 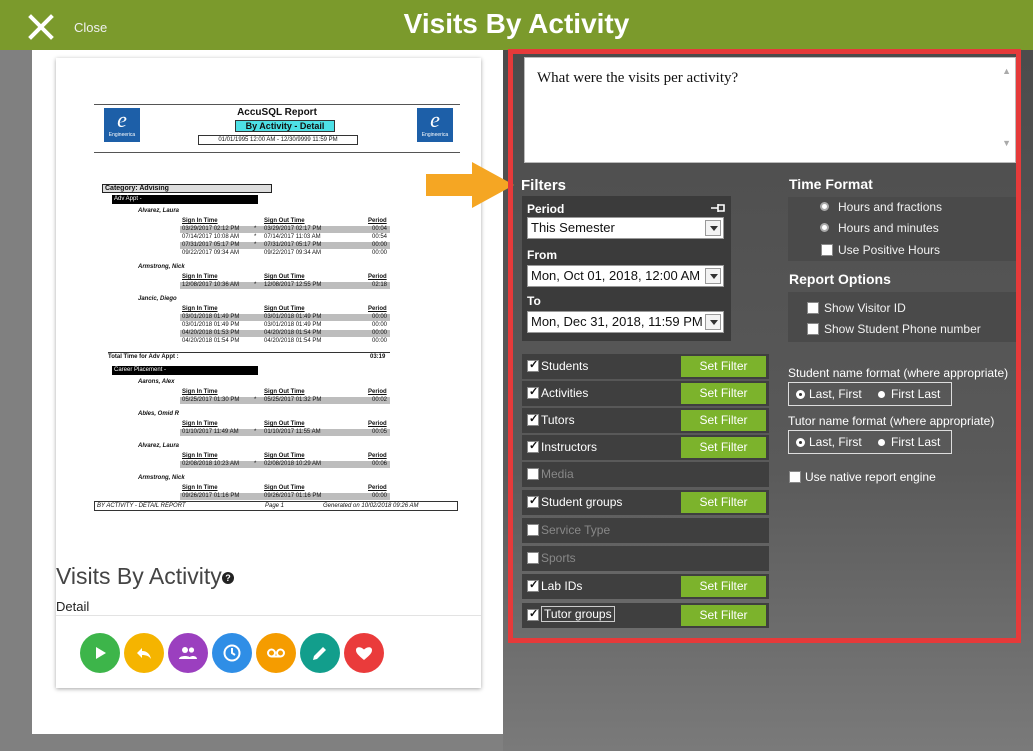 I want to click on people-button, so click(x=188, y=653).